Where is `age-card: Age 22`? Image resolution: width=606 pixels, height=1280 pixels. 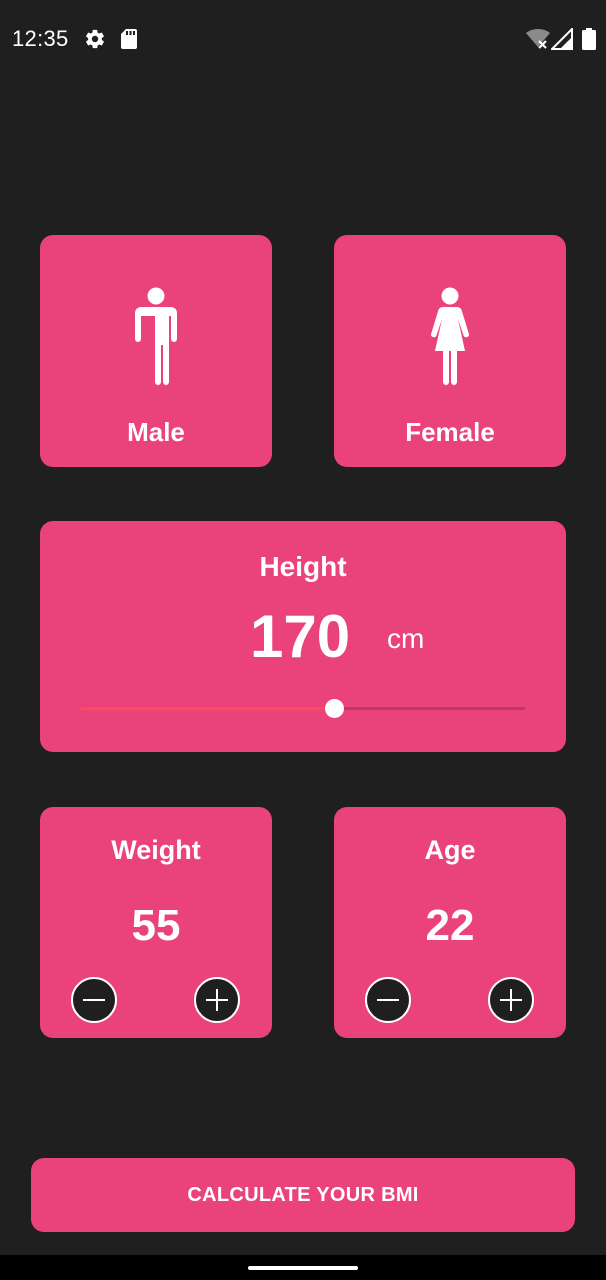
age-card: Age 22 is located at coordinates (450, 922).